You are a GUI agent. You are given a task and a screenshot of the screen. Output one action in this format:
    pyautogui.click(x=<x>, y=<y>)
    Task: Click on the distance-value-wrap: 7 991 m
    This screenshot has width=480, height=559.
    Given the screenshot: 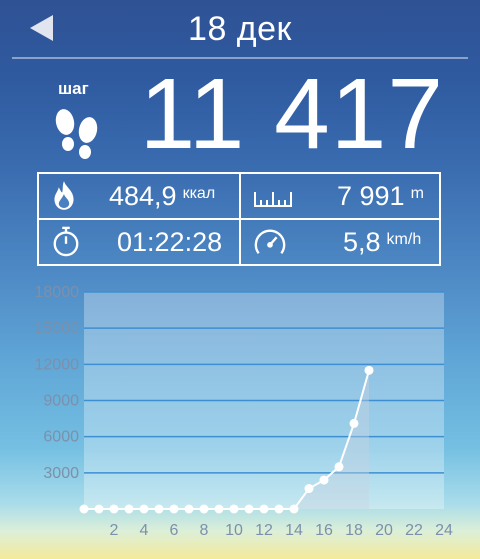 What is the action you would take?
    pyautogui.click(x=380, y=196)
    